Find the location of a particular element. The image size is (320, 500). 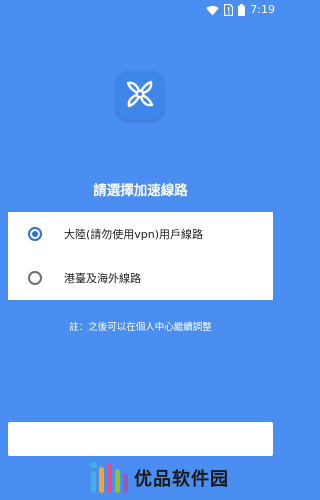

battery-icon is located at coordinates (242, 10).